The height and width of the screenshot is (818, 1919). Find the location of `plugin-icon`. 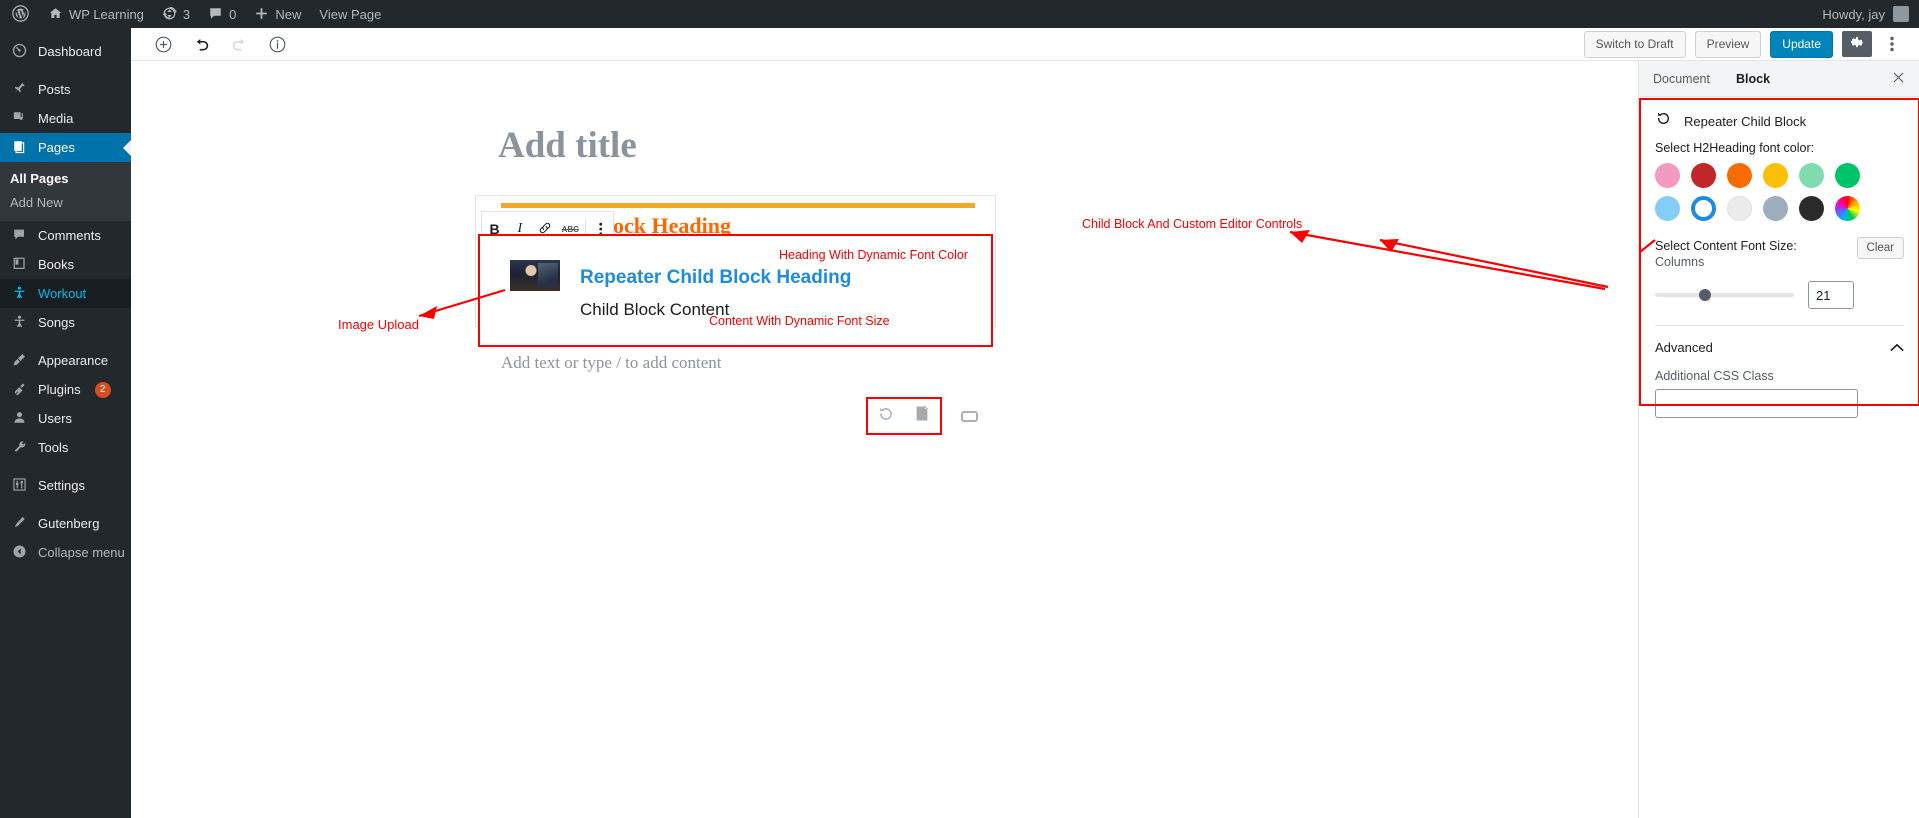

plugin-icon is located at coordinates (19, 390).